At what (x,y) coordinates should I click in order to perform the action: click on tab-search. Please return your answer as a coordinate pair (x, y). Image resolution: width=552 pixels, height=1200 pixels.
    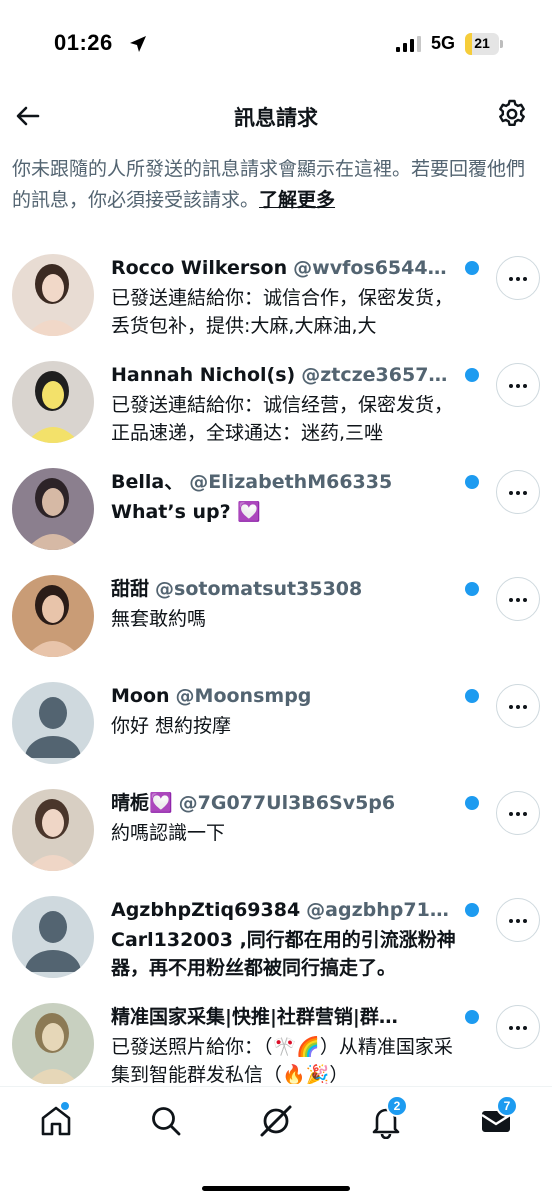
    Looking at the image, I should click on (166, 1121).